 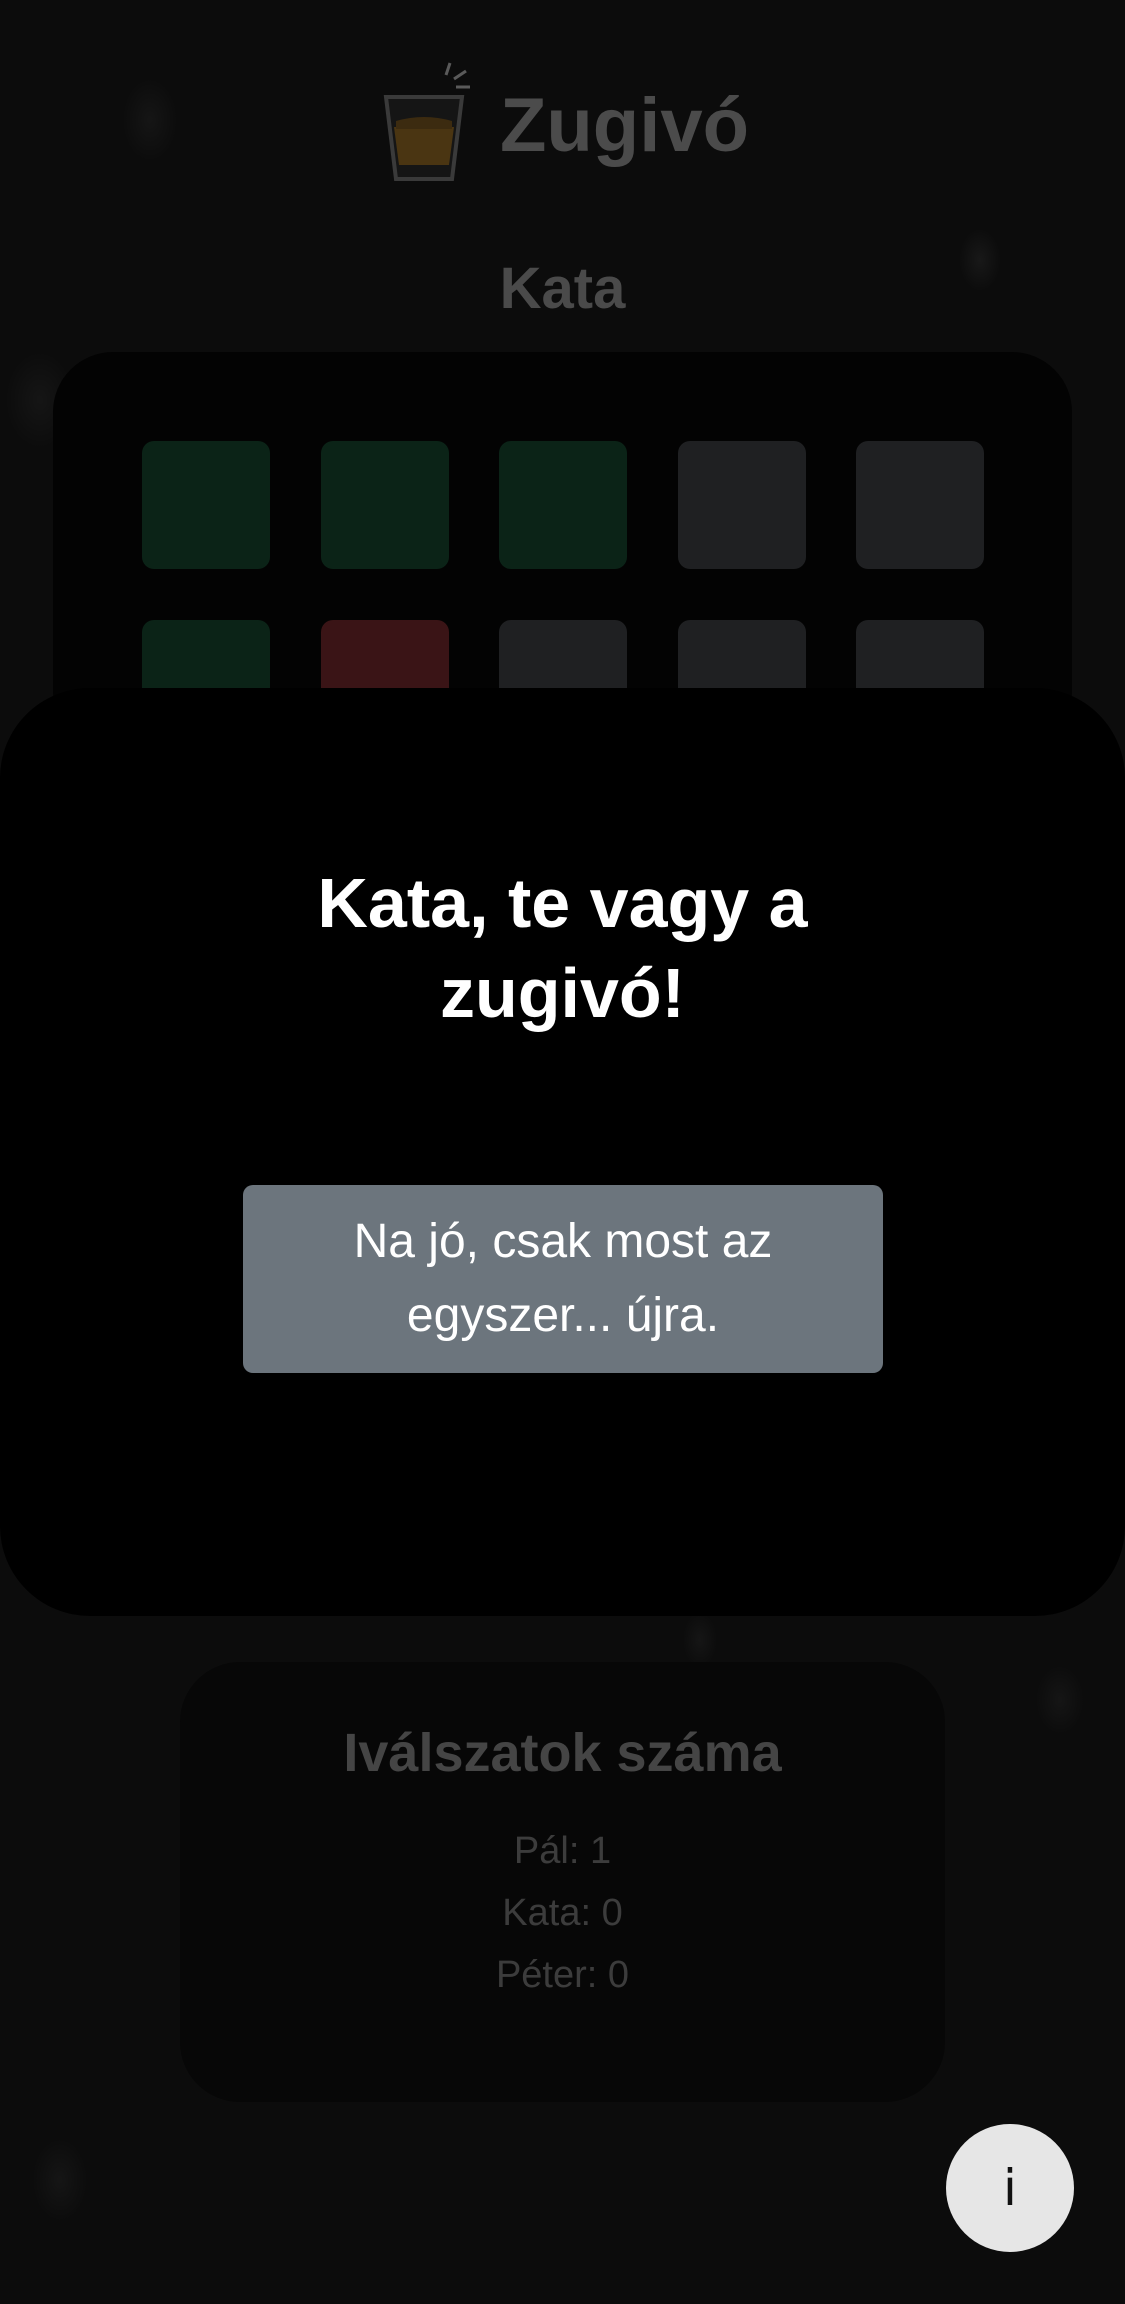 I want to click on info-icon: i, so click(x=1010, y=2188).